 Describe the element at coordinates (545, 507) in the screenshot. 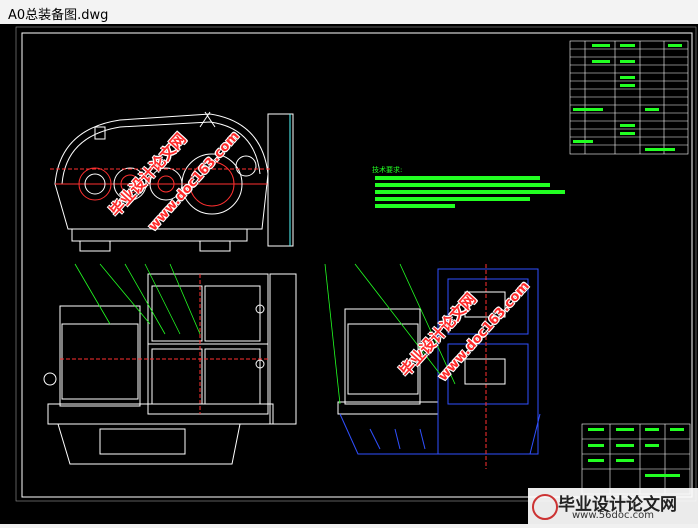

I see `logo-mark-icon` at that location.